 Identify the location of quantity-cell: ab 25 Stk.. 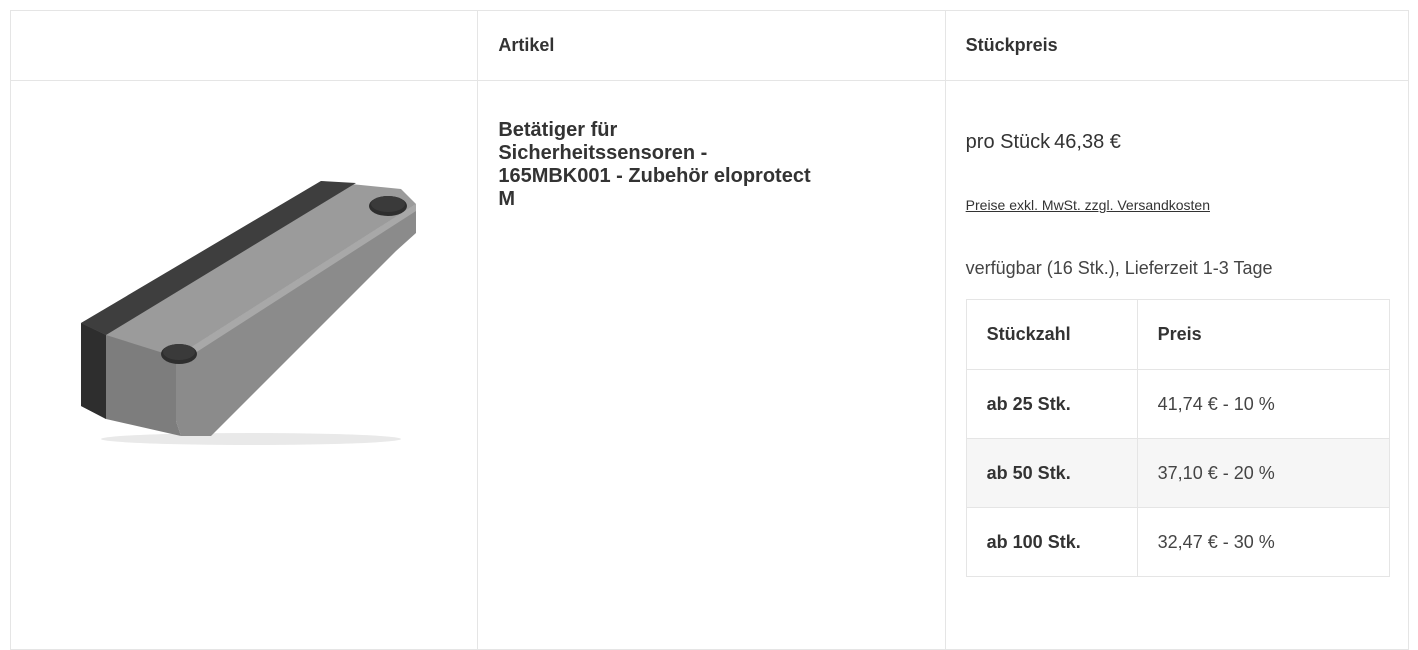
(1051, 404).